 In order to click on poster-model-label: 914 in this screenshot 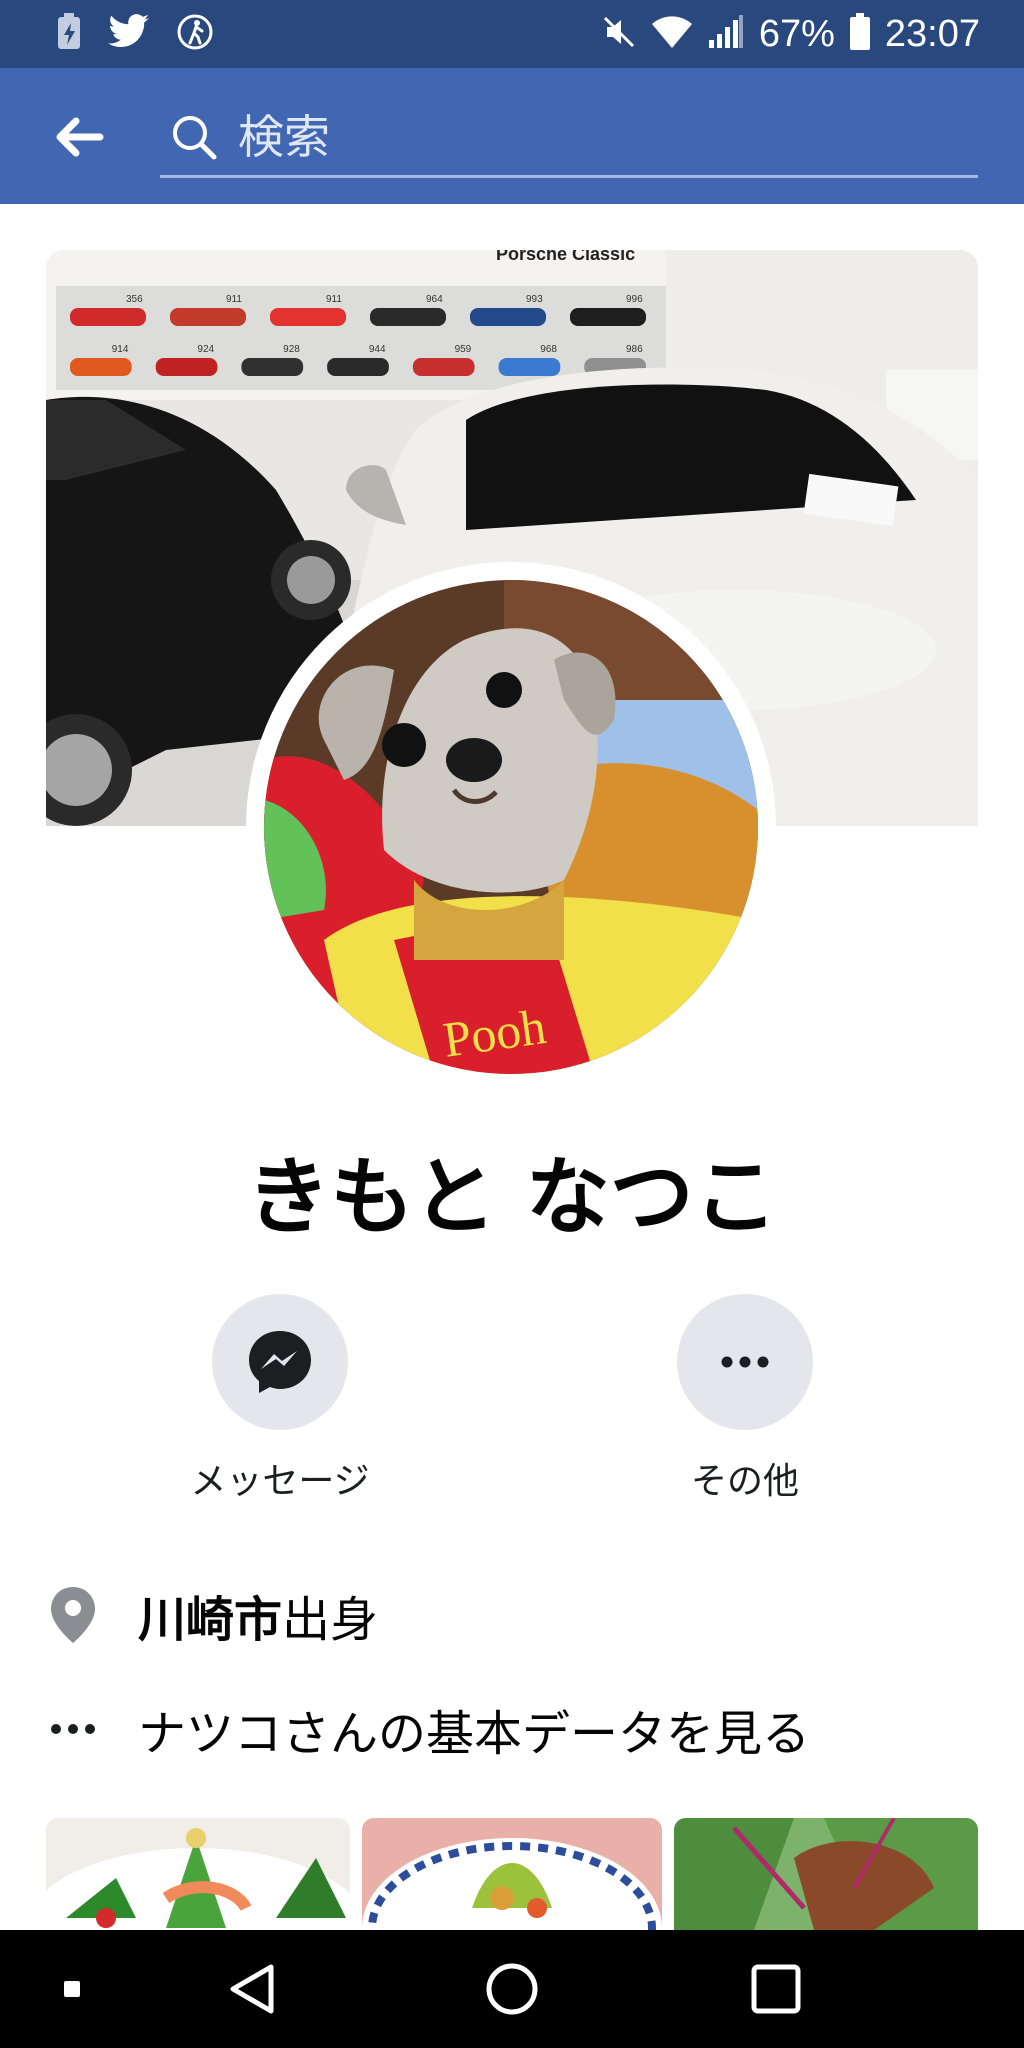, I will do `click(120, 349)`.